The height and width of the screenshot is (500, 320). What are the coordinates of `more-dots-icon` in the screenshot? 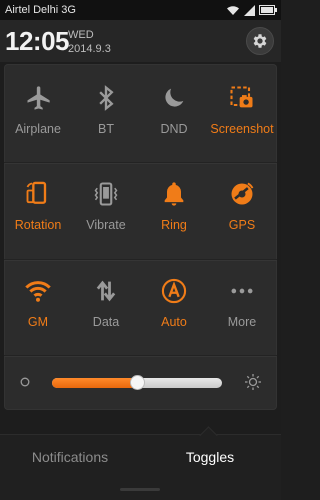 It's located at (242, 291).